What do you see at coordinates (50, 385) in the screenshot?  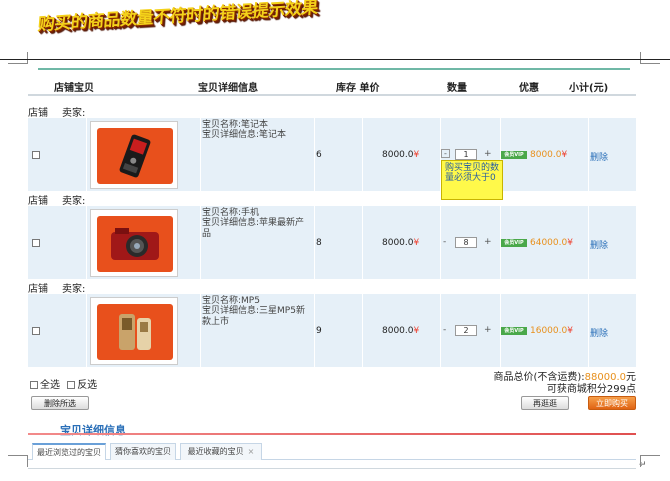 I see `select-all-label: 全选` at bounding box center [50, 385].